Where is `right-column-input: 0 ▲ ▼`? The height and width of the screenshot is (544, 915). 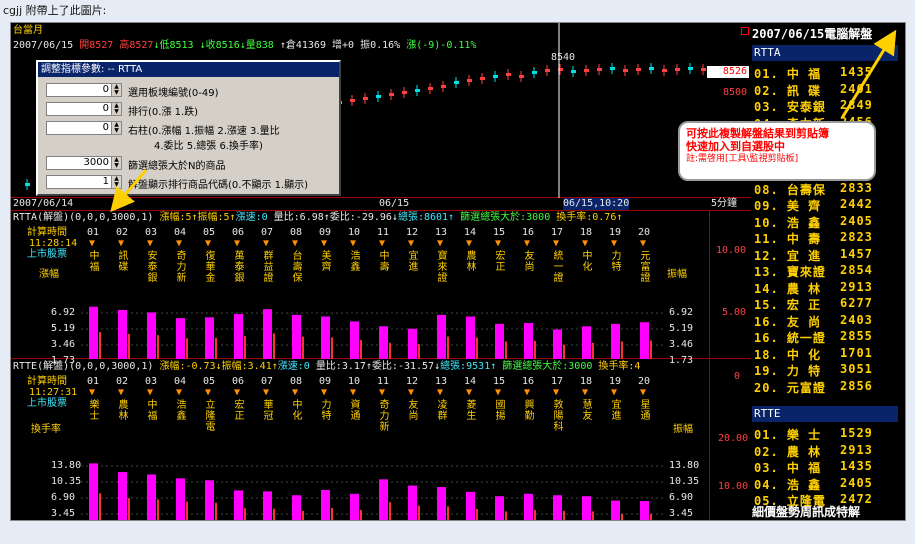 right-column-input: 0 ▲ ▼ is located at coordinates (84, 128).